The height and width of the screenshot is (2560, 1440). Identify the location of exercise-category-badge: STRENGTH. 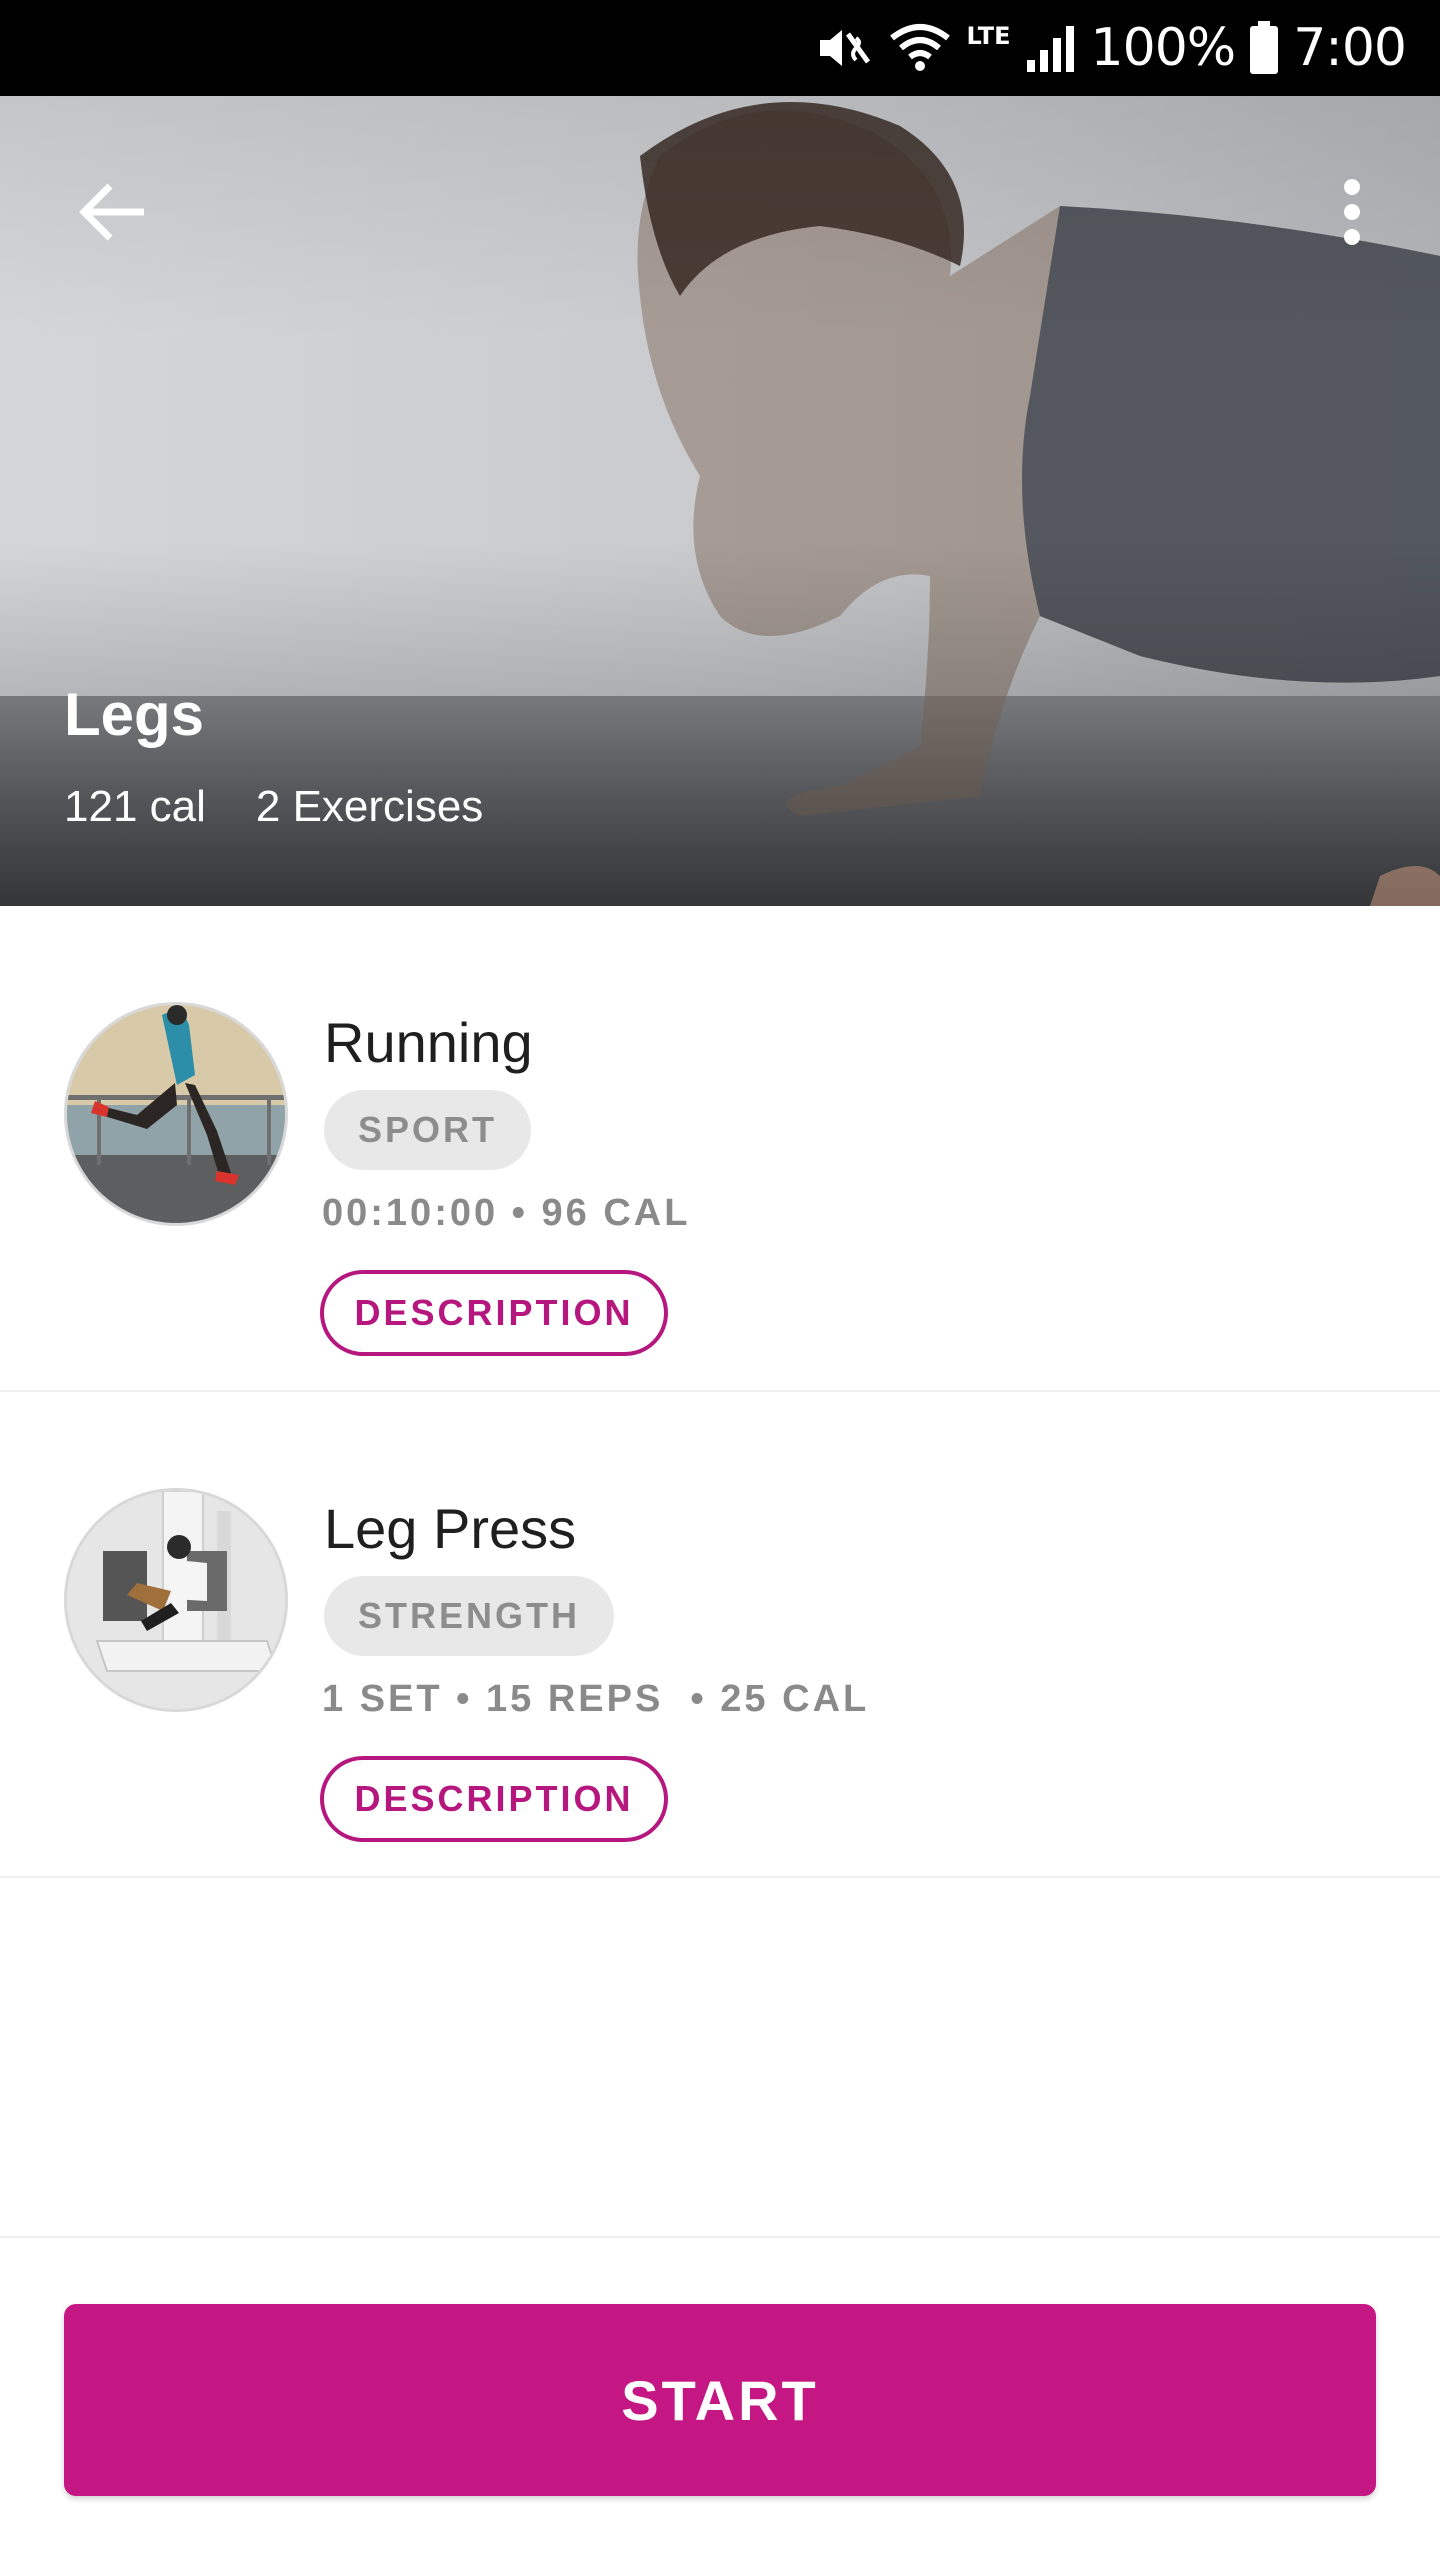
(469, 1616).